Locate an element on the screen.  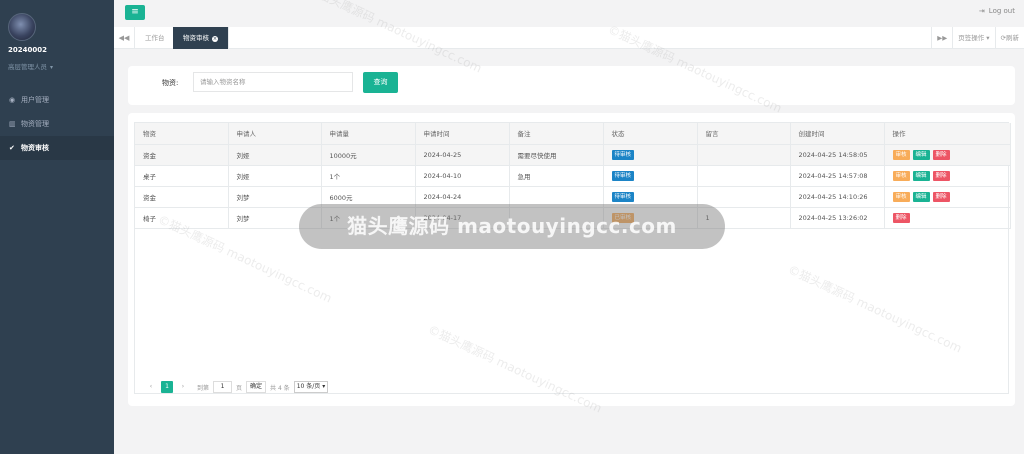
cell-amount: 10000元 is located at coordinates (368, 155).